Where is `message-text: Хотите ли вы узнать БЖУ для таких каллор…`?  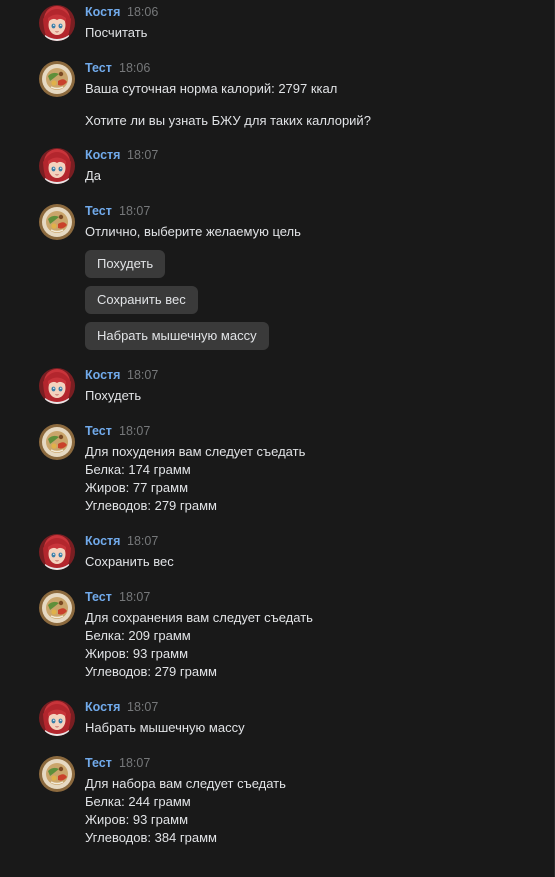
message-text: Хотите ли вы узнать БЖУ для таких каллор… is located at coordinates (228, 120).